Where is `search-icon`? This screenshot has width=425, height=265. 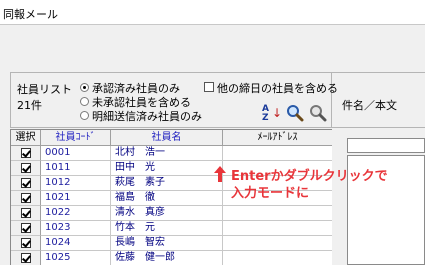 search-icon is located at coordinates (295, 113).